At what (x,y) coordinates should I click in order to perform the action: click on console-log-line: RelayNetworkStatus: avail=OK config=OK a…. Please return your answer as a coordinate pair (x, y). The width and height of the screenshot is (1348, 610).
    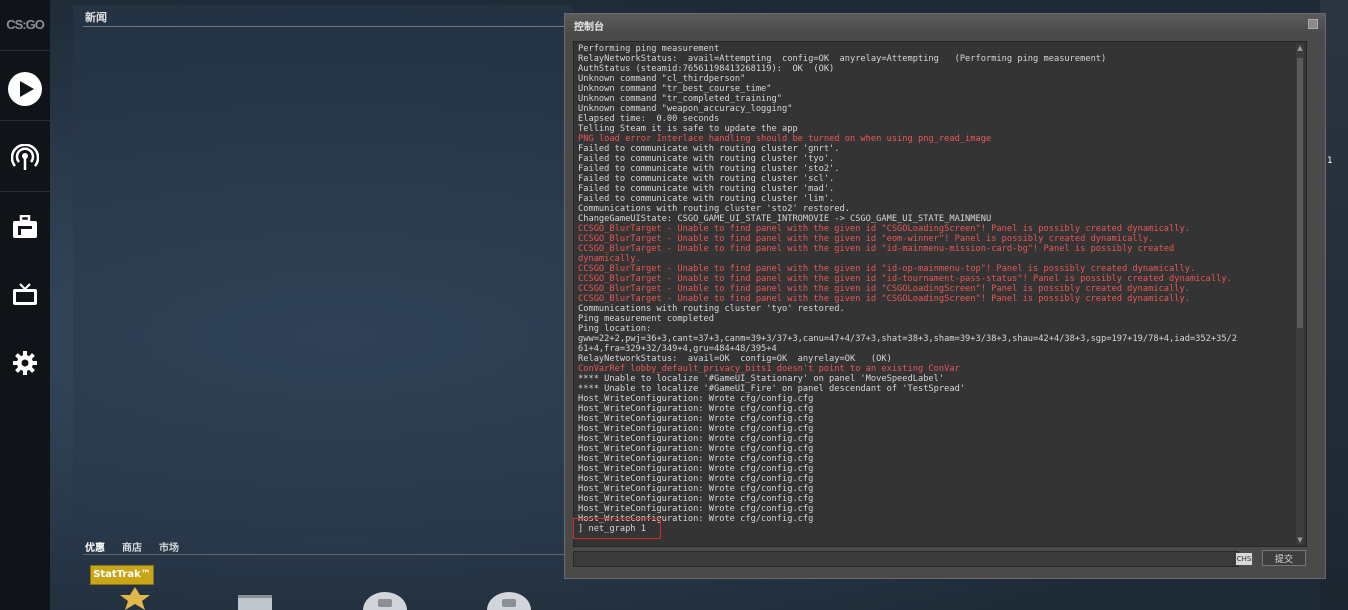
    Looking at the image, I should click on (735, 359).